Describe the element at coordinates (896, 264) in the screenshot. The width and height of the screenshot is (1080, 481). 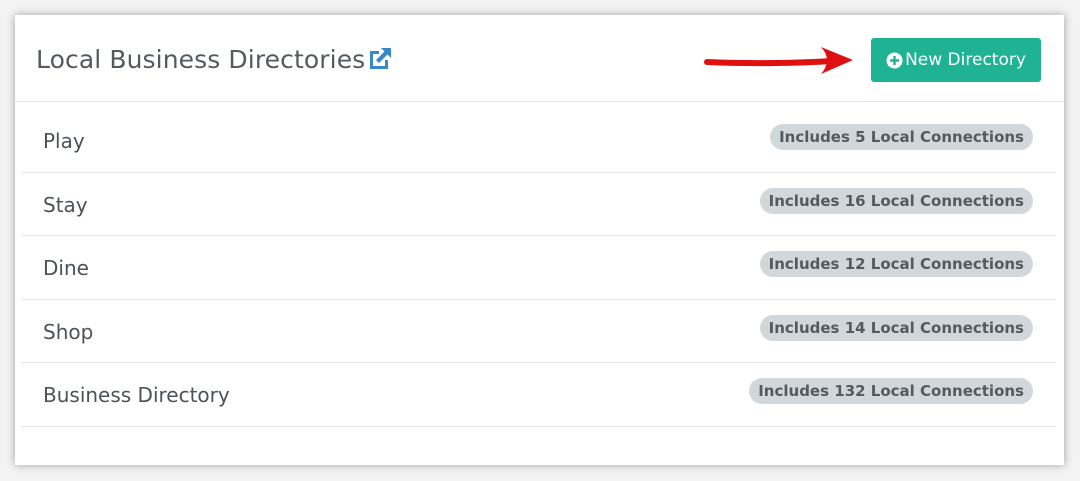
I see `connections-badge: Includes 12 Local Connections` at that location.